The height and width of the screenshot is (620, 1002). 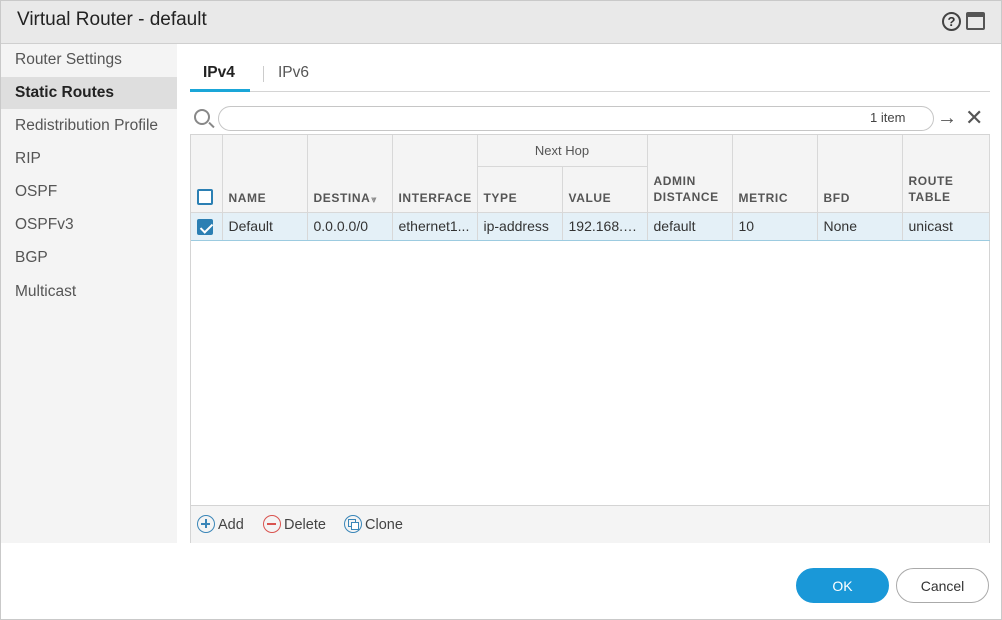 What do you see at coordinates (605, 189) in the screenshot?
I see `column-header-value: VALUE` at bounding box center [605, 189].